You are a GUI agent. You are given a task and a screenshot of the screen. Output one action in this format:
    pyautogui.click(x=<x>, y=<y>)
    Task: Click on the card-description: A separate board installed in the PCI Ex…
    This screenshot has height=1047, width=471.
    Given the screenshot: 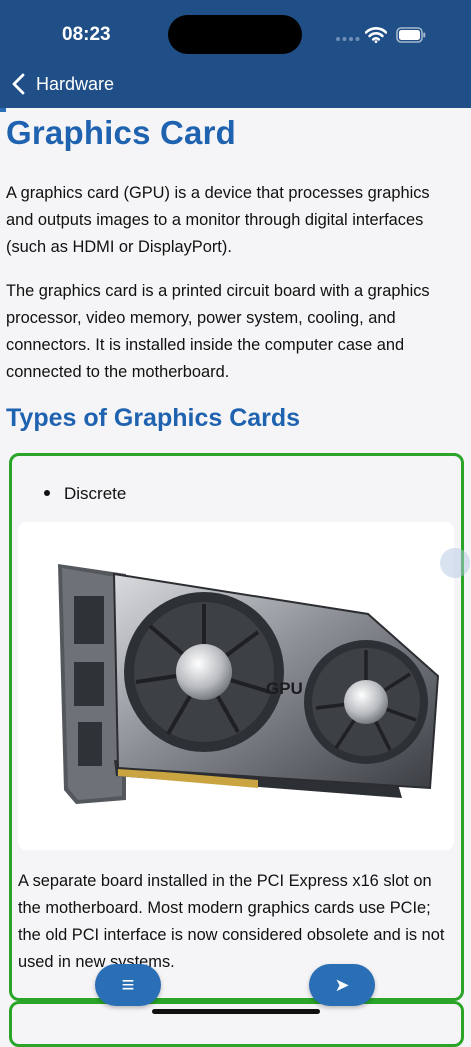 What is the action you would take?
    pyautogui.click(x=231, y=921)
    